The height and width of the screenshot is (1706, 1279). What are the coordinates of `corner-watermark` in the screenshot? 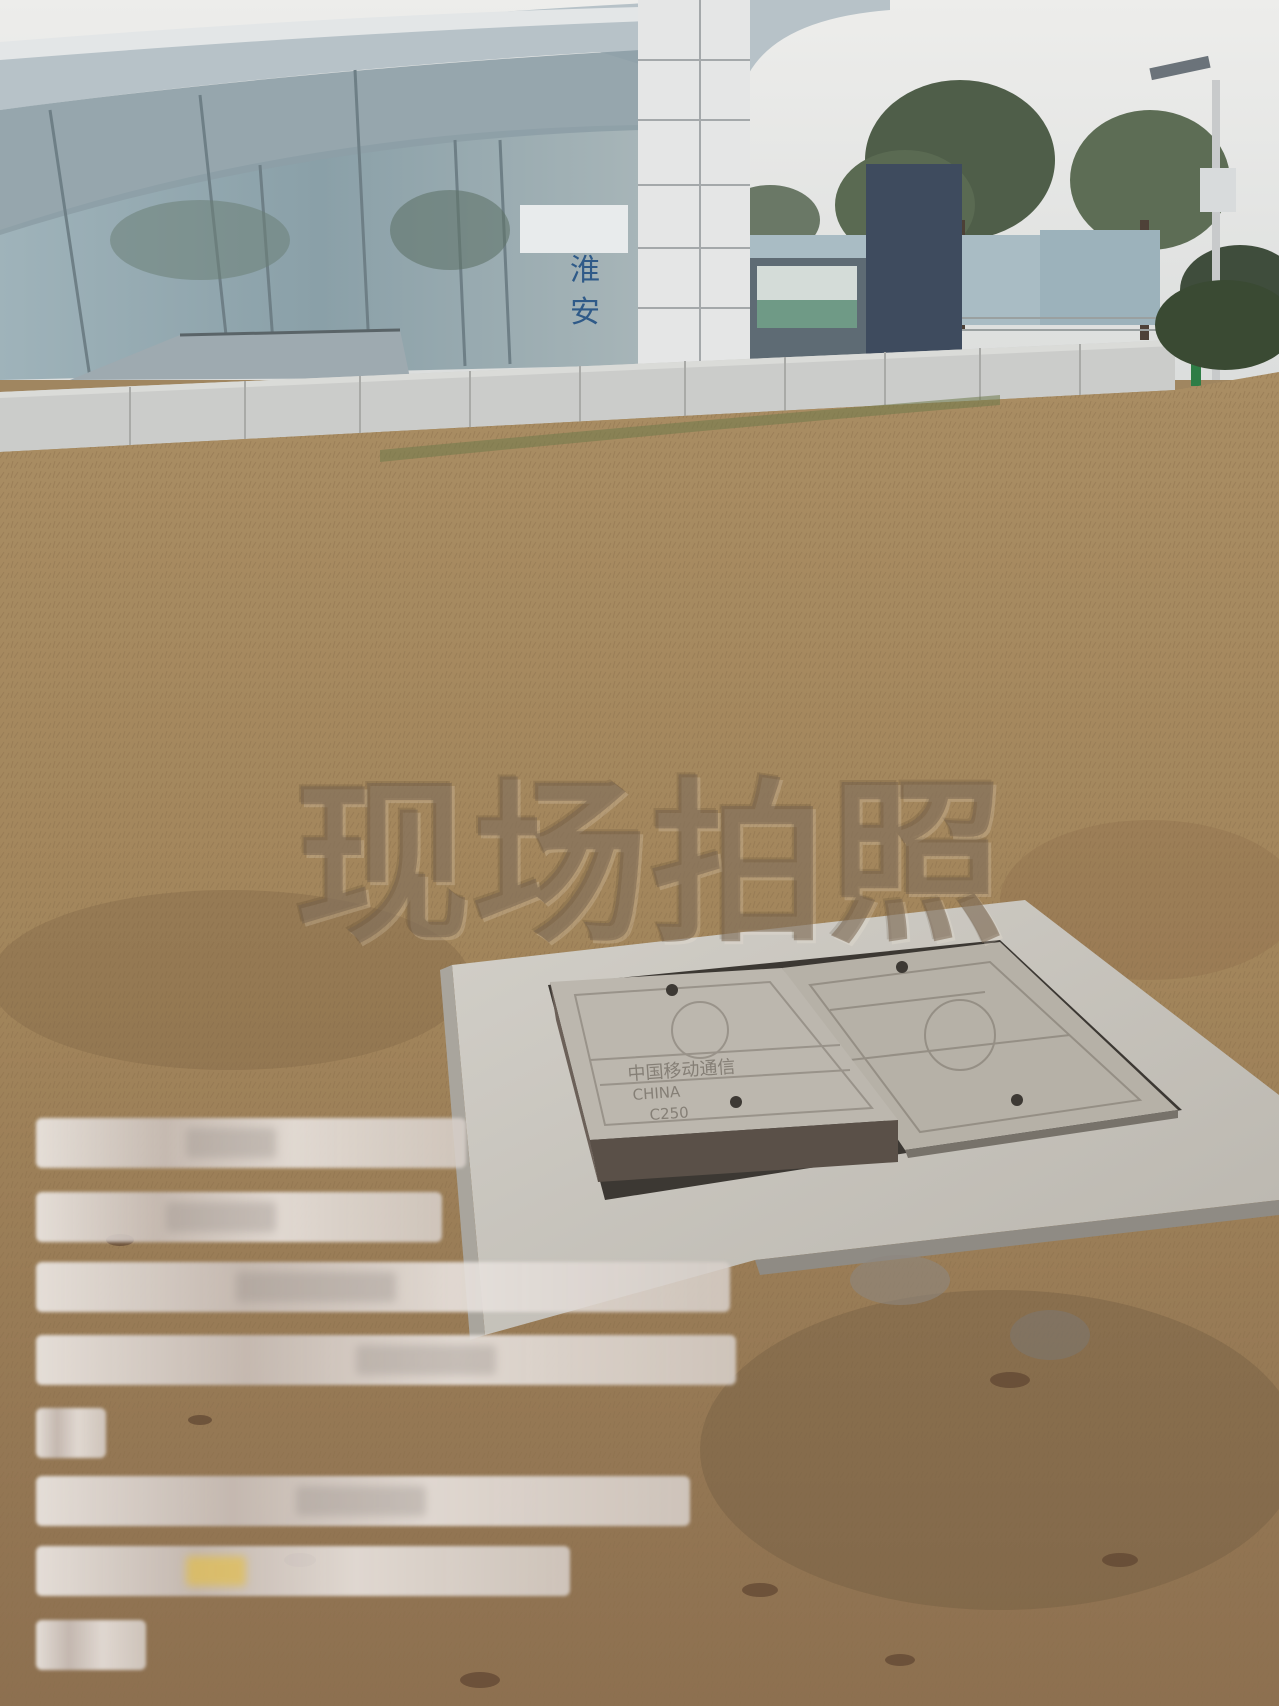 It's located at (1163, 1646).